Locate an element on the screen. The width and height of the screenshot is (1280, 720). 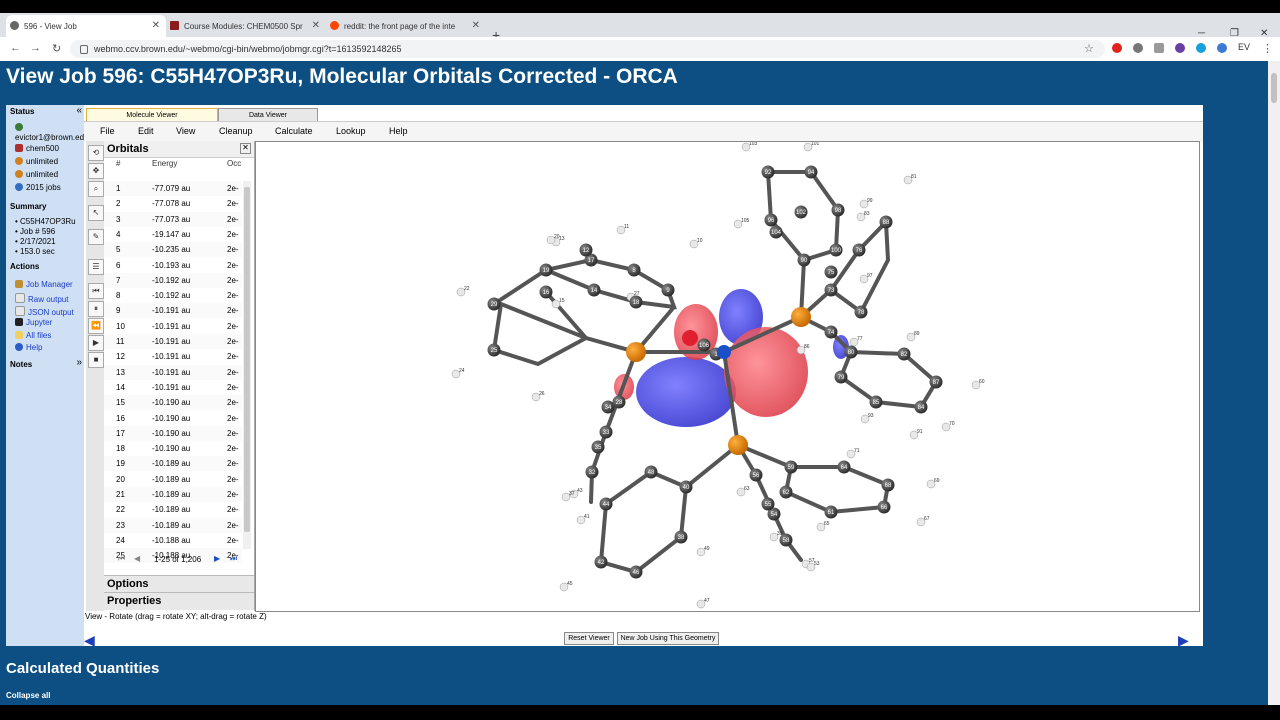
menu-view: View is located at coordinates (185, 131).